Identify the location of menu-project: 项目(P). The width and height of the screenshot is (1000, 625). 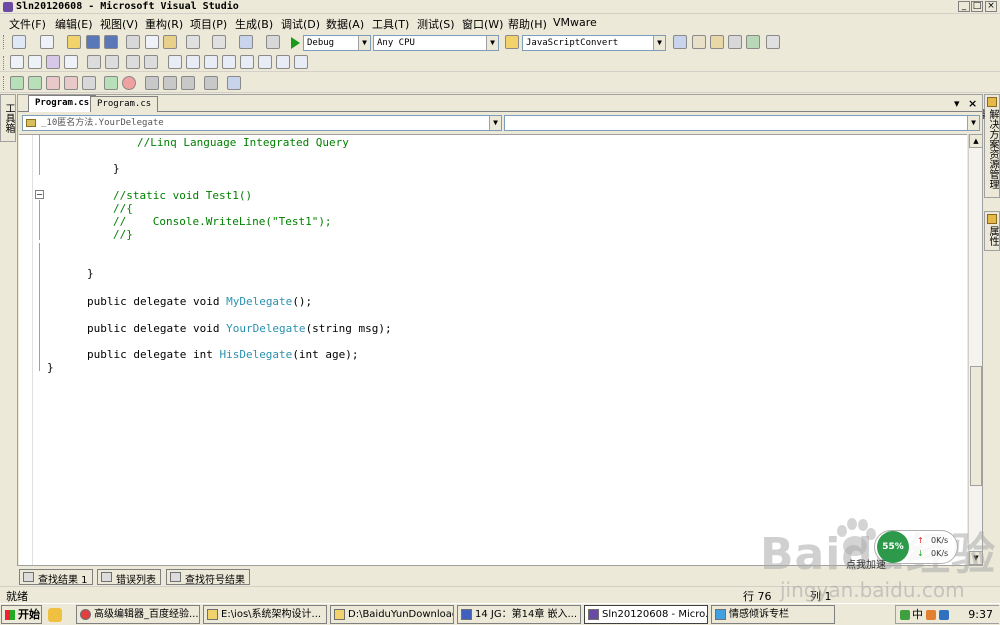
(208, 24).